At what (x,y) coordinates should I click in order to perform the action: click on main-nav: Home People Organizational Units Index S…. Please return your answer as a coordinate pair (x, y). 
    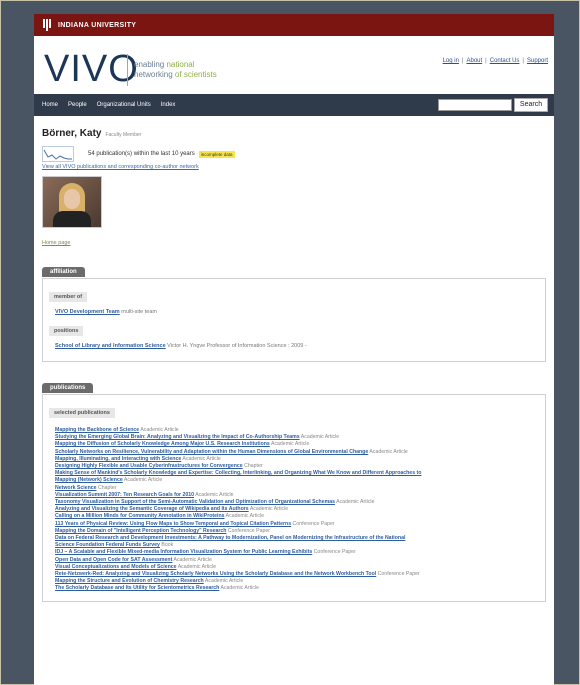
    Looking at the image, I should click on (294, 105).